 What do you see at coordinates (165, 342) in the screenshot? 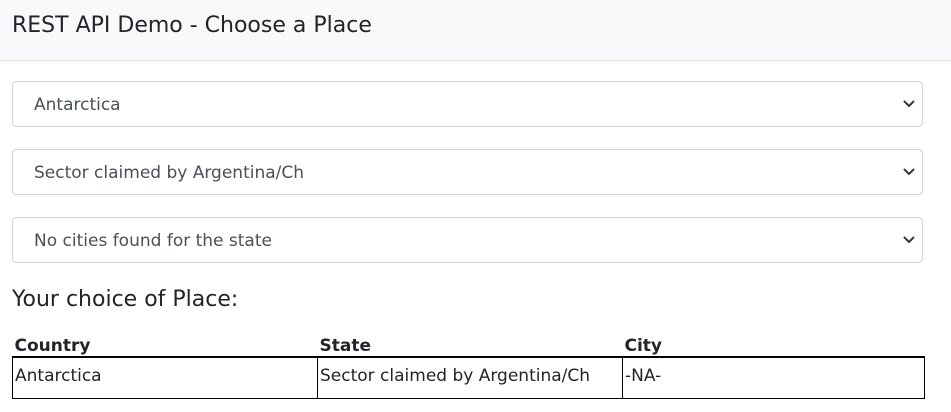
I see `column-header-country: Country` at bounding box center [165, 342].